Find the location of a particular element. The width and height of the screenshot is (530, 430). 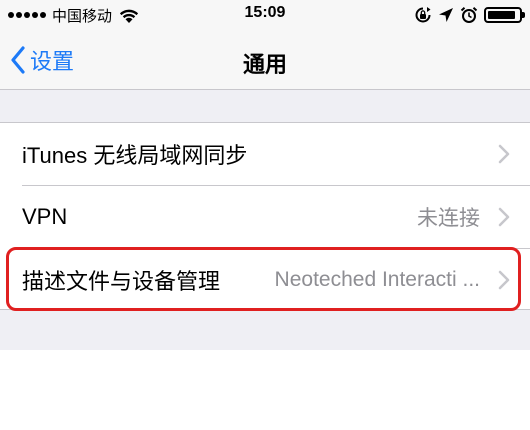

navigation-bar: 设置 通用 is located at coordinates (265, 60).